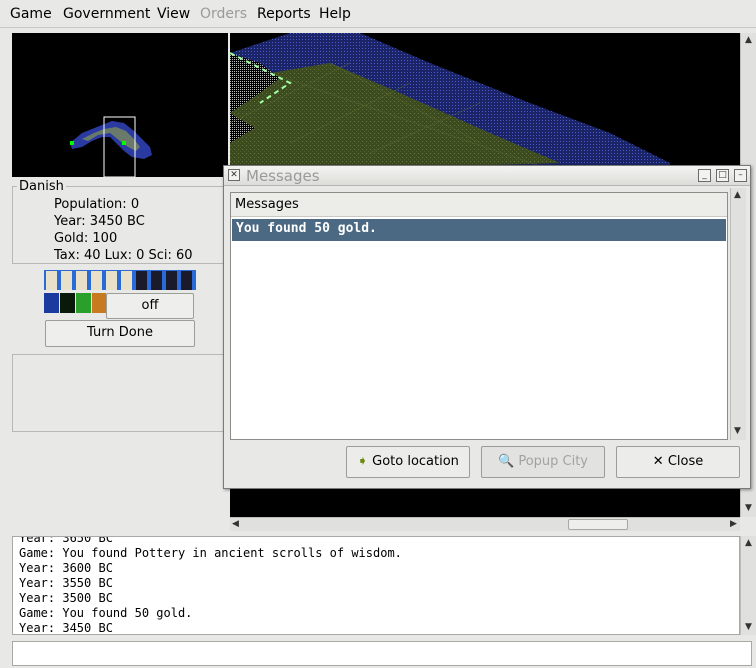 The height and width of the screenshot is (668, 756). I want to click on nation-label: Danish, so click(41, 186).